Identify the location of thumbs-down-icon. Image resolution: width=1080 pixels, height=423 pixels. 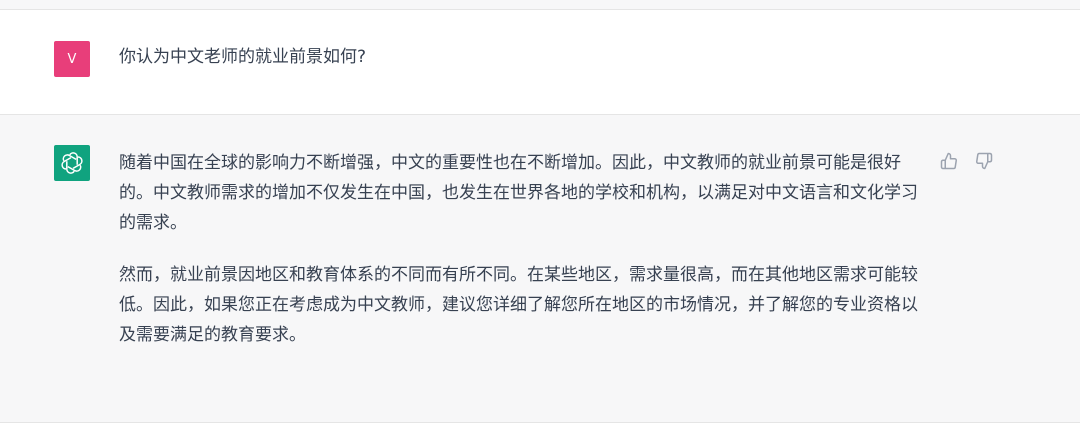
(984, 161).